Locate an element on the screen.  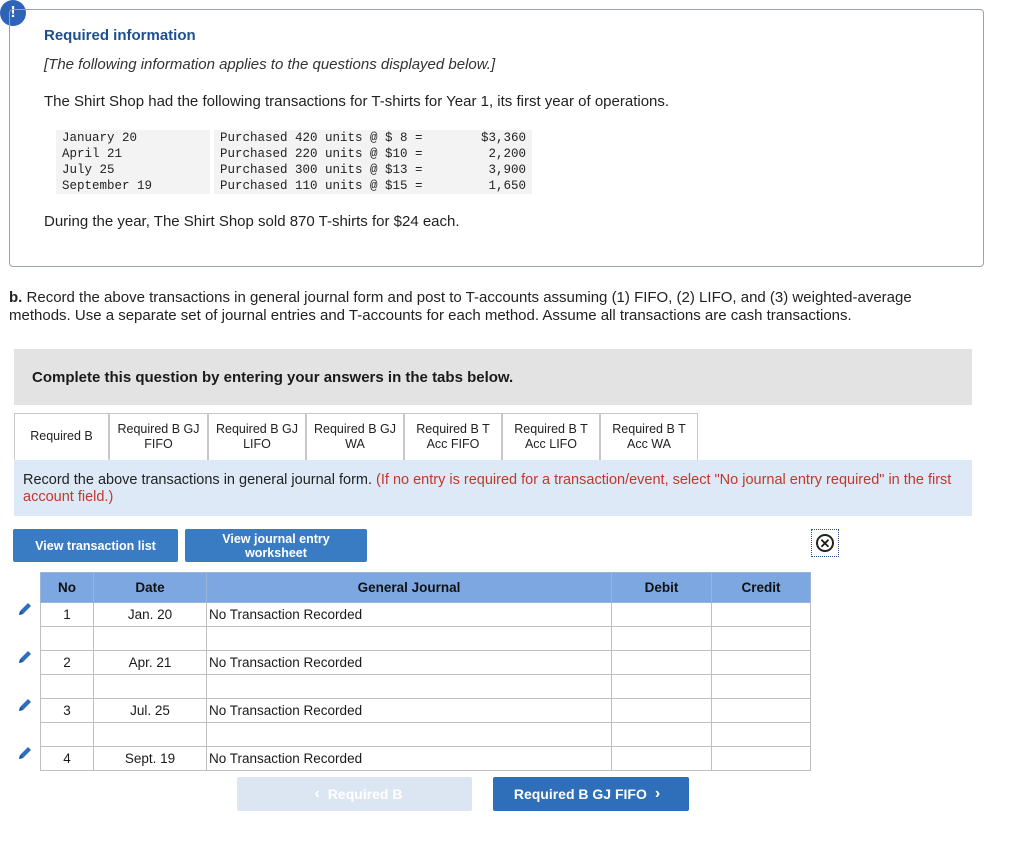
entry-no: 1 is located at coordinates (67, 614).